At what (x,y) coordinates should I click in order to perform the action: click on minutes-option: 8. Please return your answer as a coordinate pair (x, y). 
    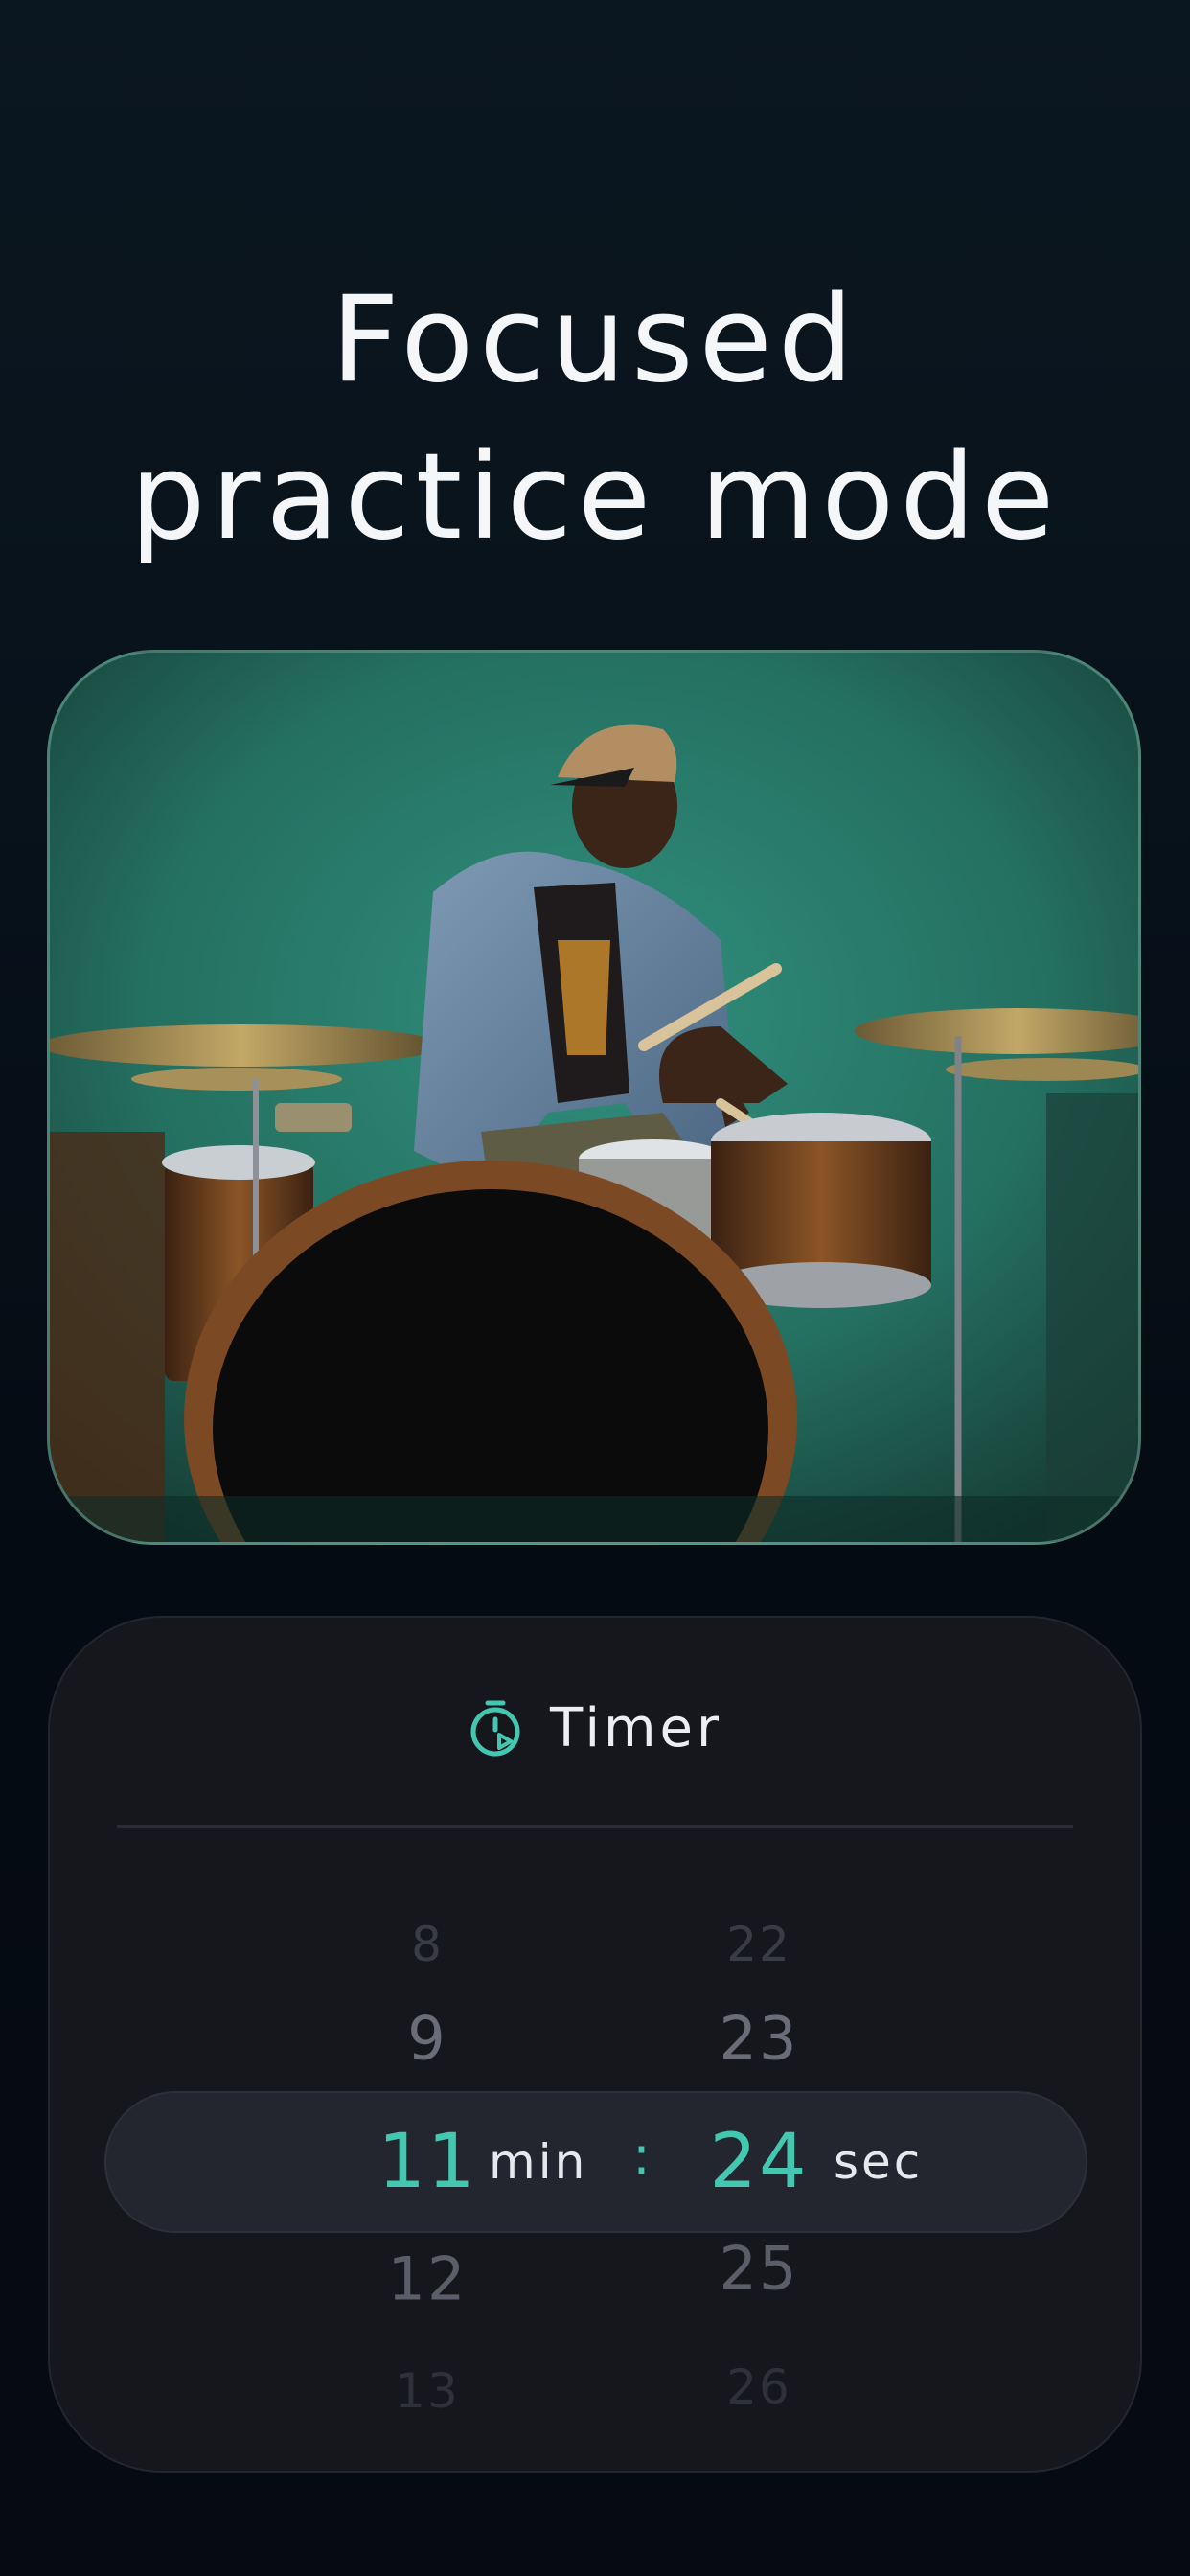
    Looking at the image, I should click on (428, 1944).